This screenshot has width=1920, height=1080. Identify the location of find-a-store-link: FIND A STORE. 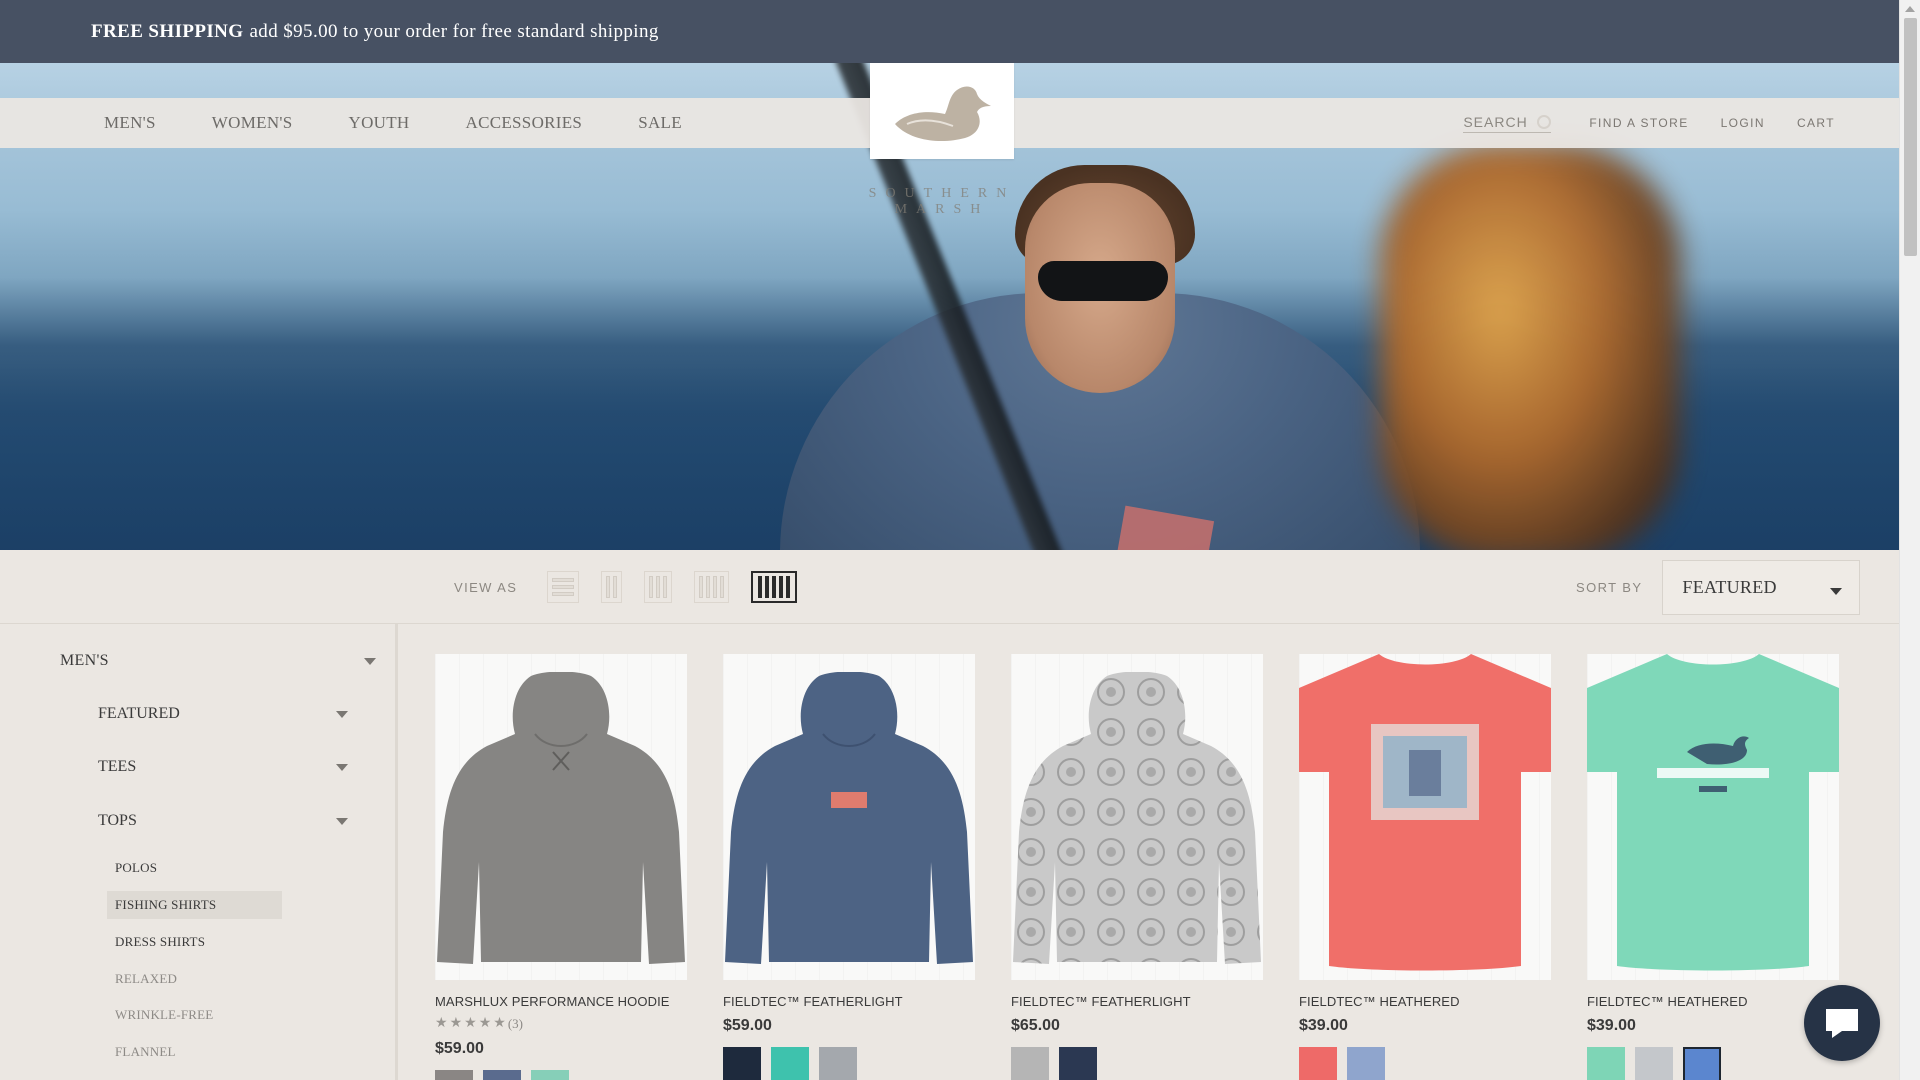
(1638, 123).